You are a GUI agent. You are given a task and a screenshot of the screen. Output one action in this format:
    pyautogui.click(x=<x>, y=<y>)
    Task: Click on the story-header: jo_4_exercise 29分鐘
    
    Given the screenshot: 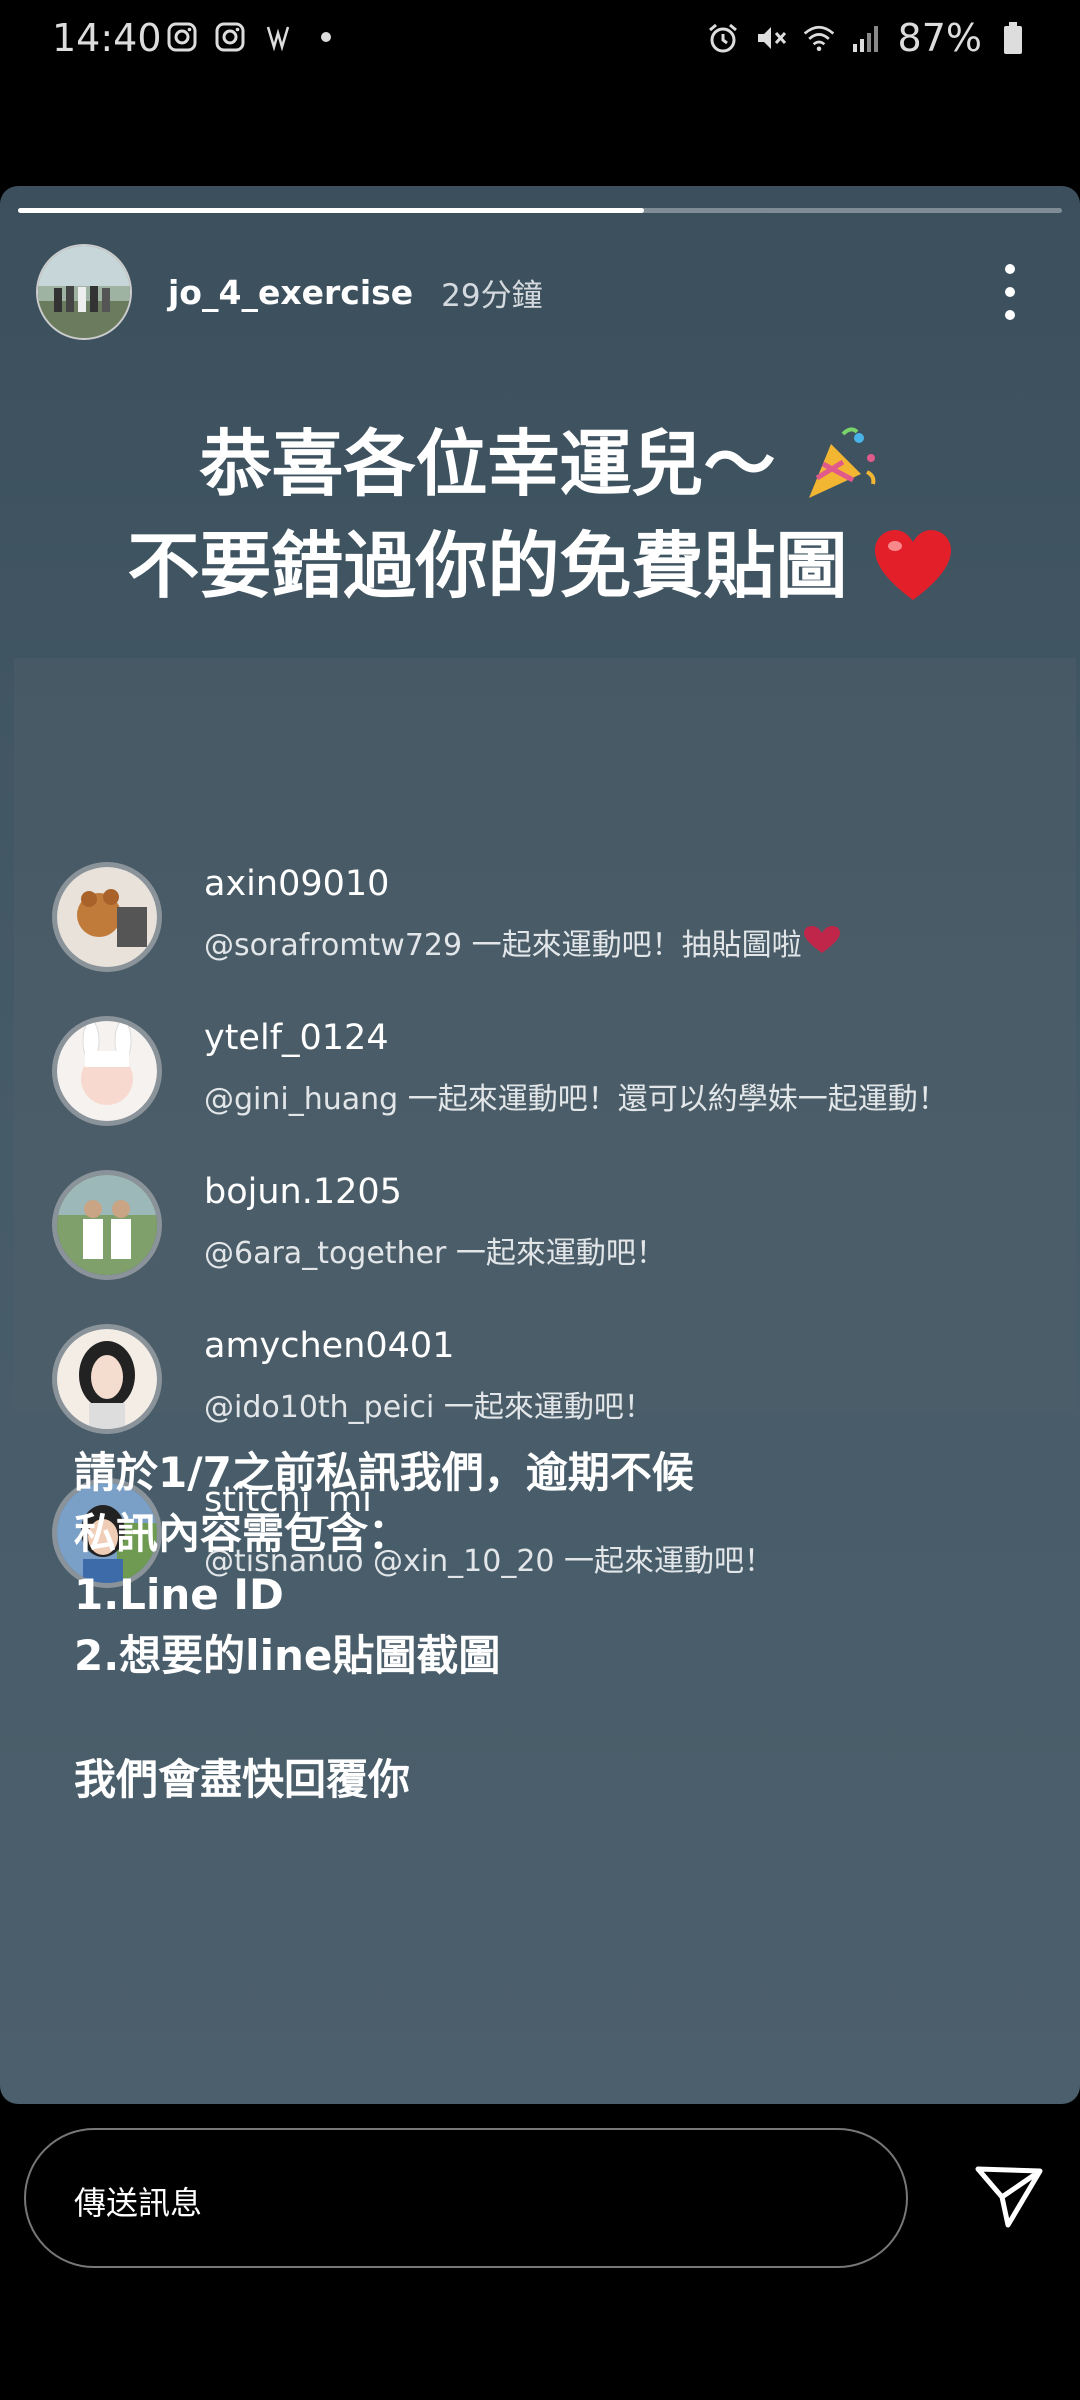 What is the action you would take?
    pyautogui.click(x=543, y=292)
    